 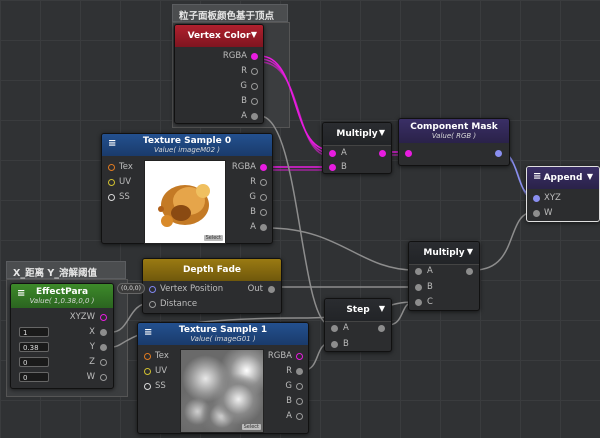 What do you see at coordinates (444, 276) in the screenshot?
I see `multiply-node-2: Multiply ▼ A B C` at bounding box center [444, 276].